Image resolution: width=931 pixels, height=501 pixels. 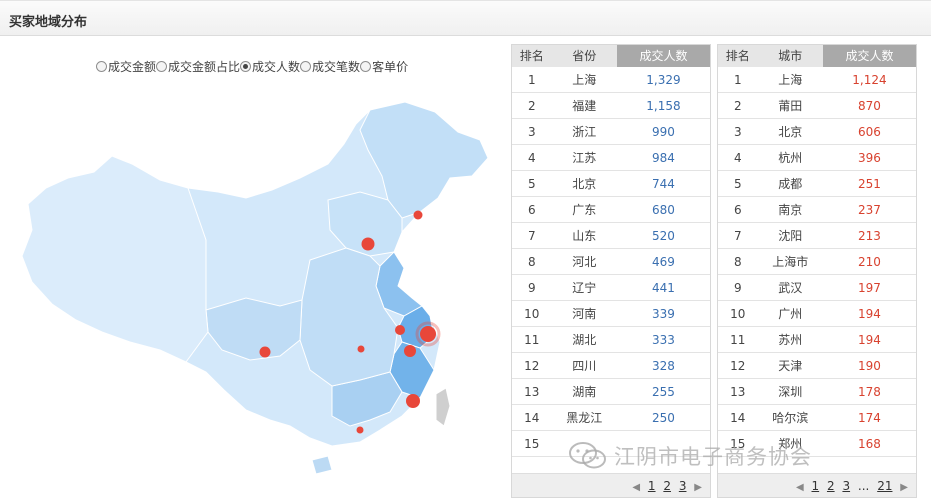 What do you see at coordinates (360, 430) in the screenshot?
I see `map-marker-guangzhou` at bounding box center [360, 430].